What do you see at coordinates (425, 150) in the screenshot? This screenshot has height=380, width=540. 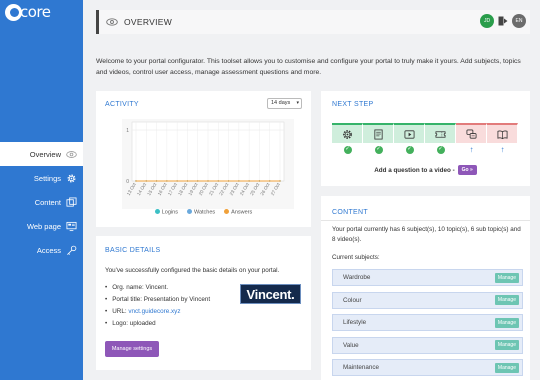 I see `step-status-row: ✓ ✓ ✓ ✓ ↑ ↑` at bounding box center [425, 150].